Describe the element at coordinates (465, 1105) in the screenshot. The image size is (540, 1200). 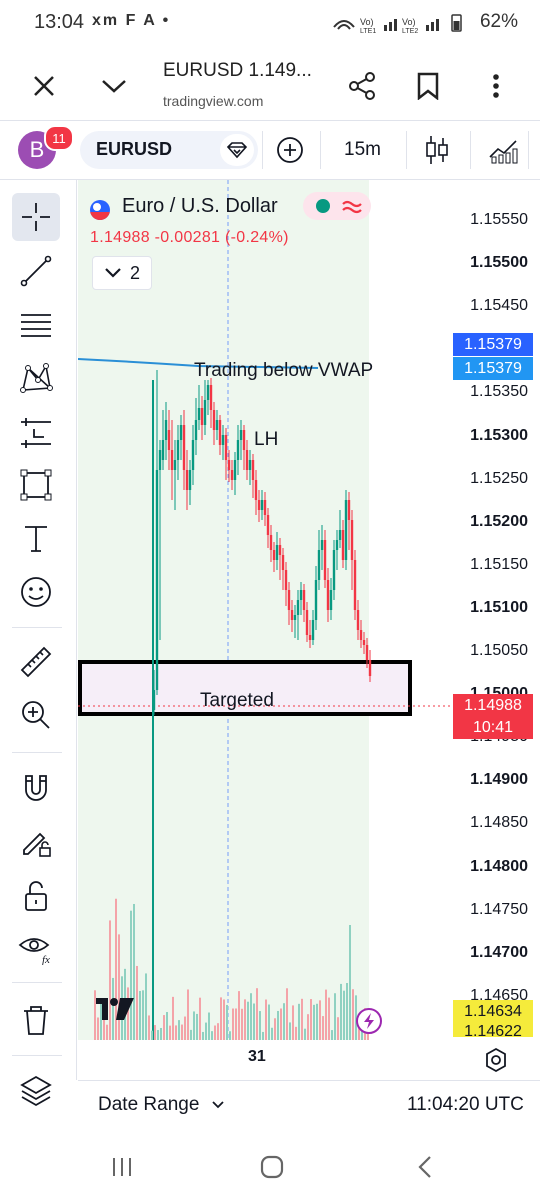
I see `utc-clock: 11:04:20 UTC` at that location.